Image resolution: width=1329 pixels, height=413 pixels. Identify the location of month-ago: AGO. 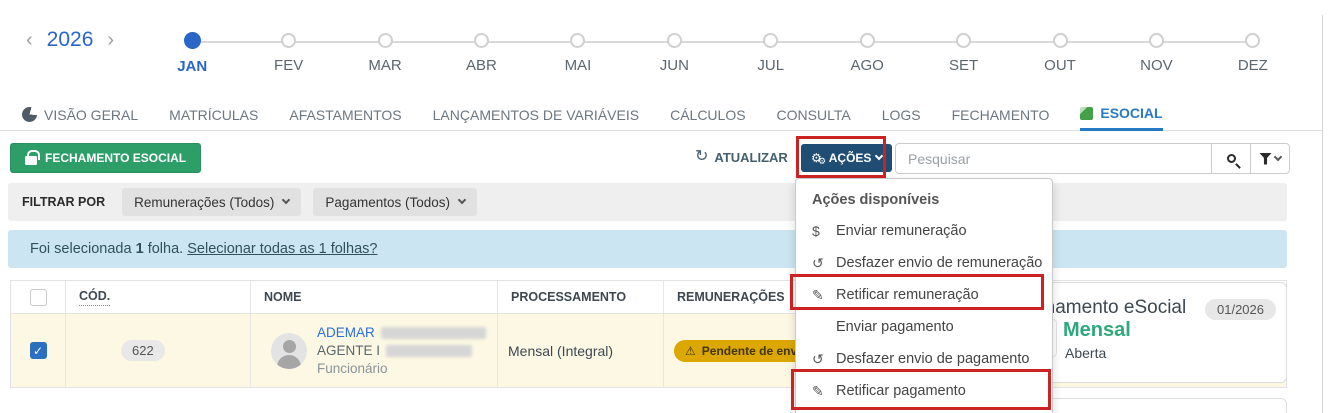
(867, 52).